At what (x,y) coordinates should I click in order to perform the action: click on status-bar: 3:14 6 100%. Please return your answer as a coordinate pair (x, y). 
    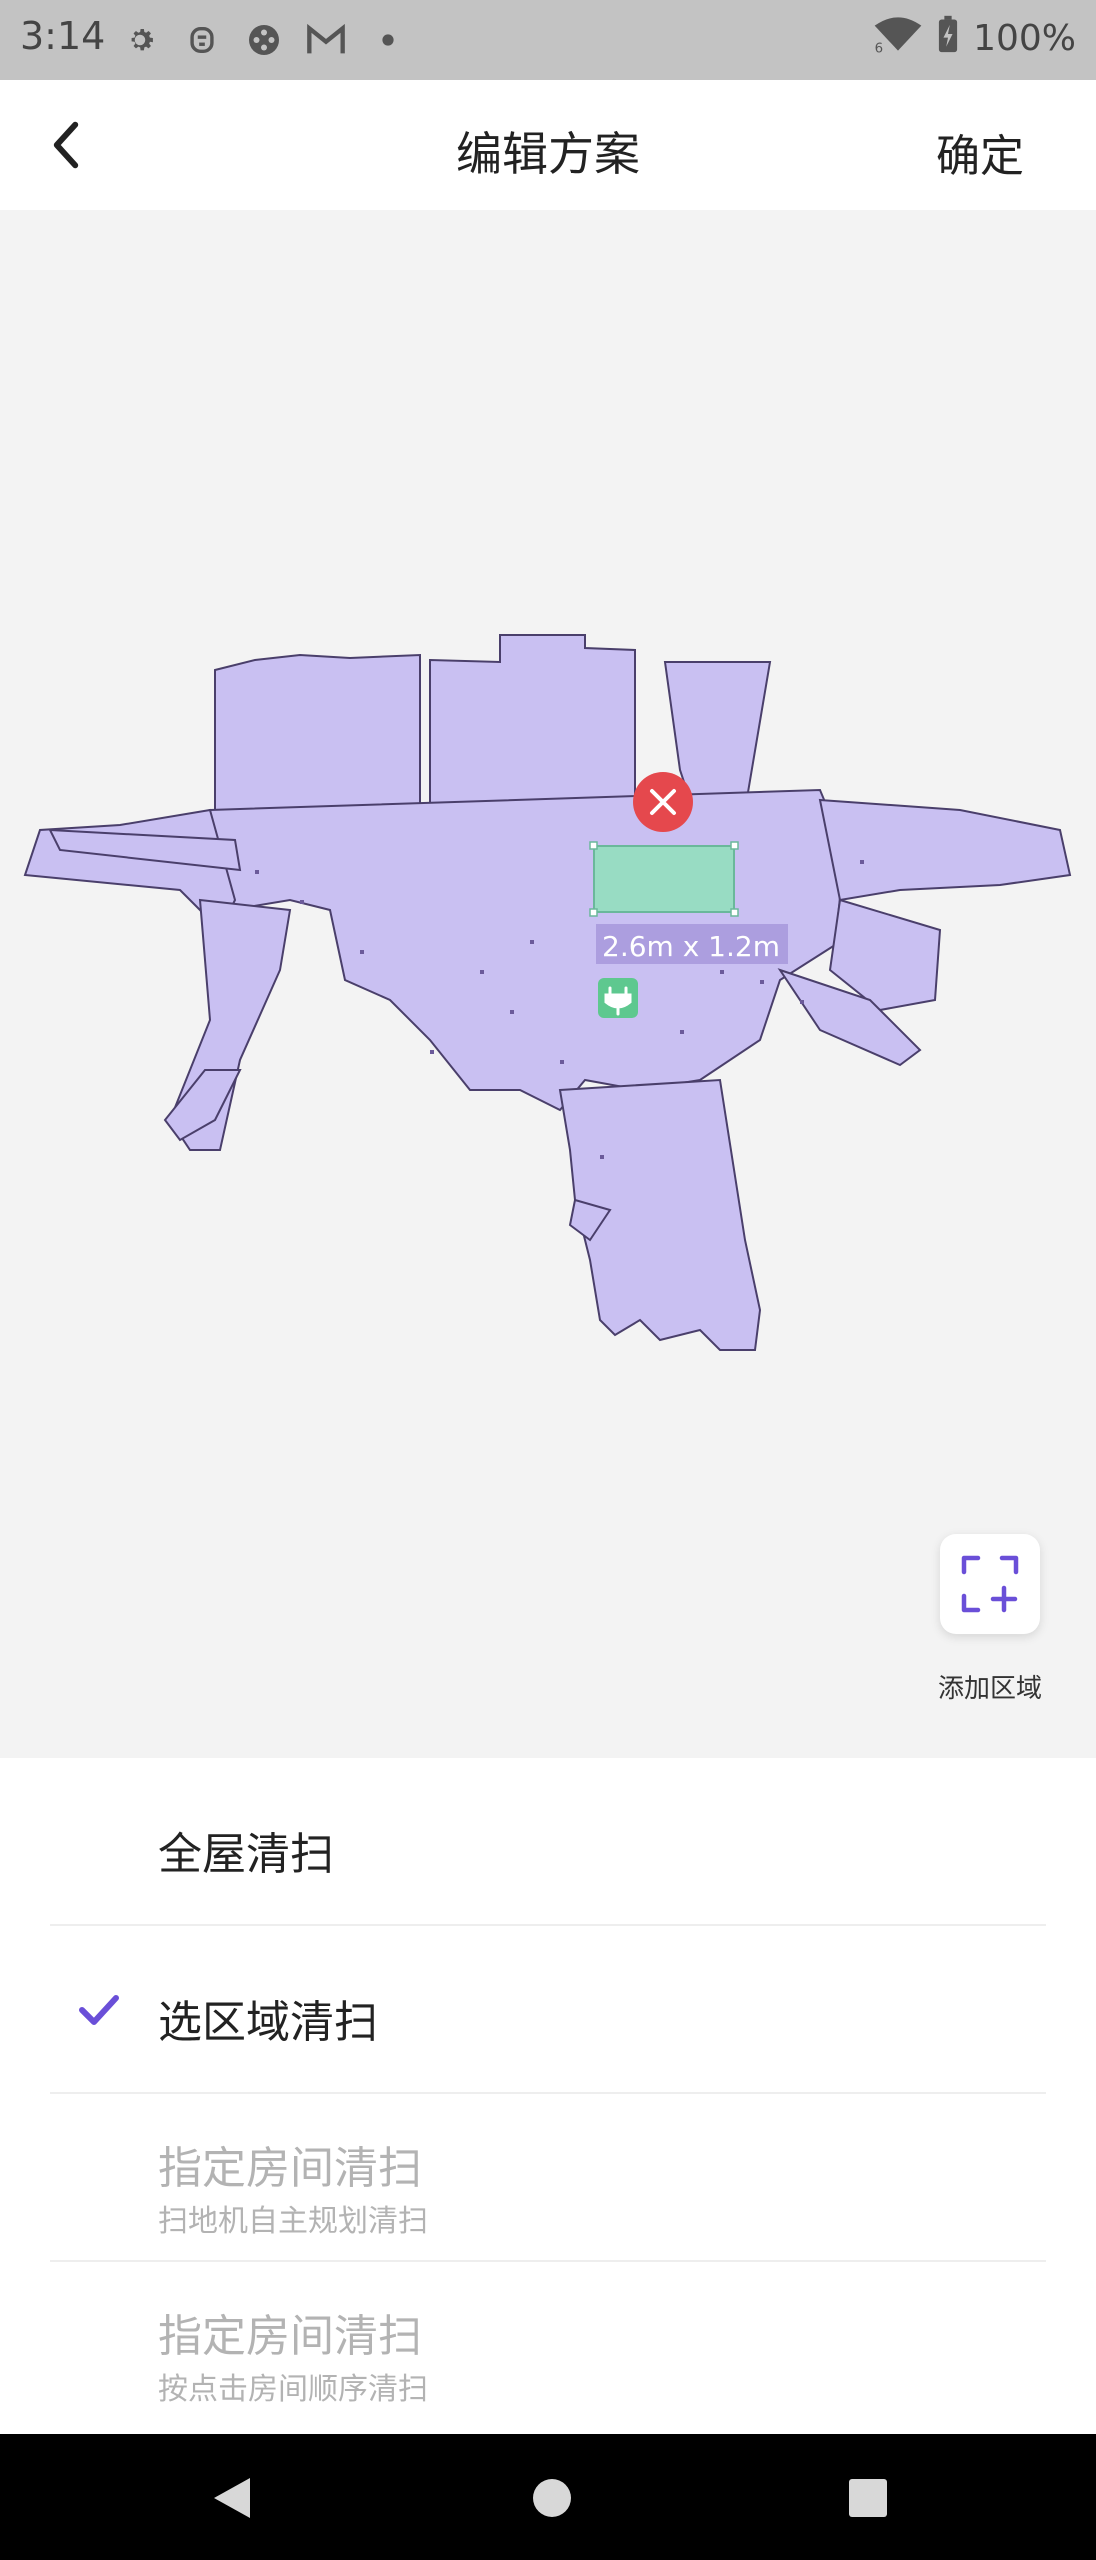
    Looking at the image, I should click on (548, 40).